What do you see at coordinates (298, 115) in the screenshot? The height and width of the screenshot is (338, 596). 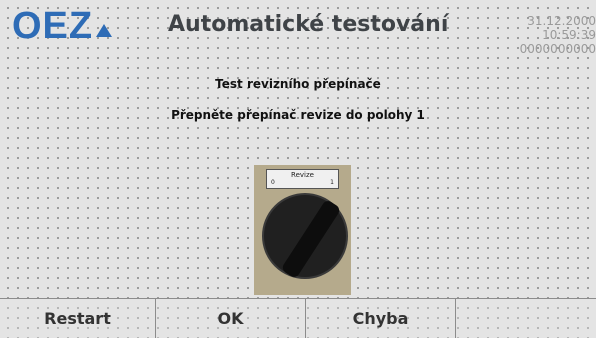 I see `test-instruction: Přepněte přepínač revize do polohy 1` at bounding box center [298, 115].